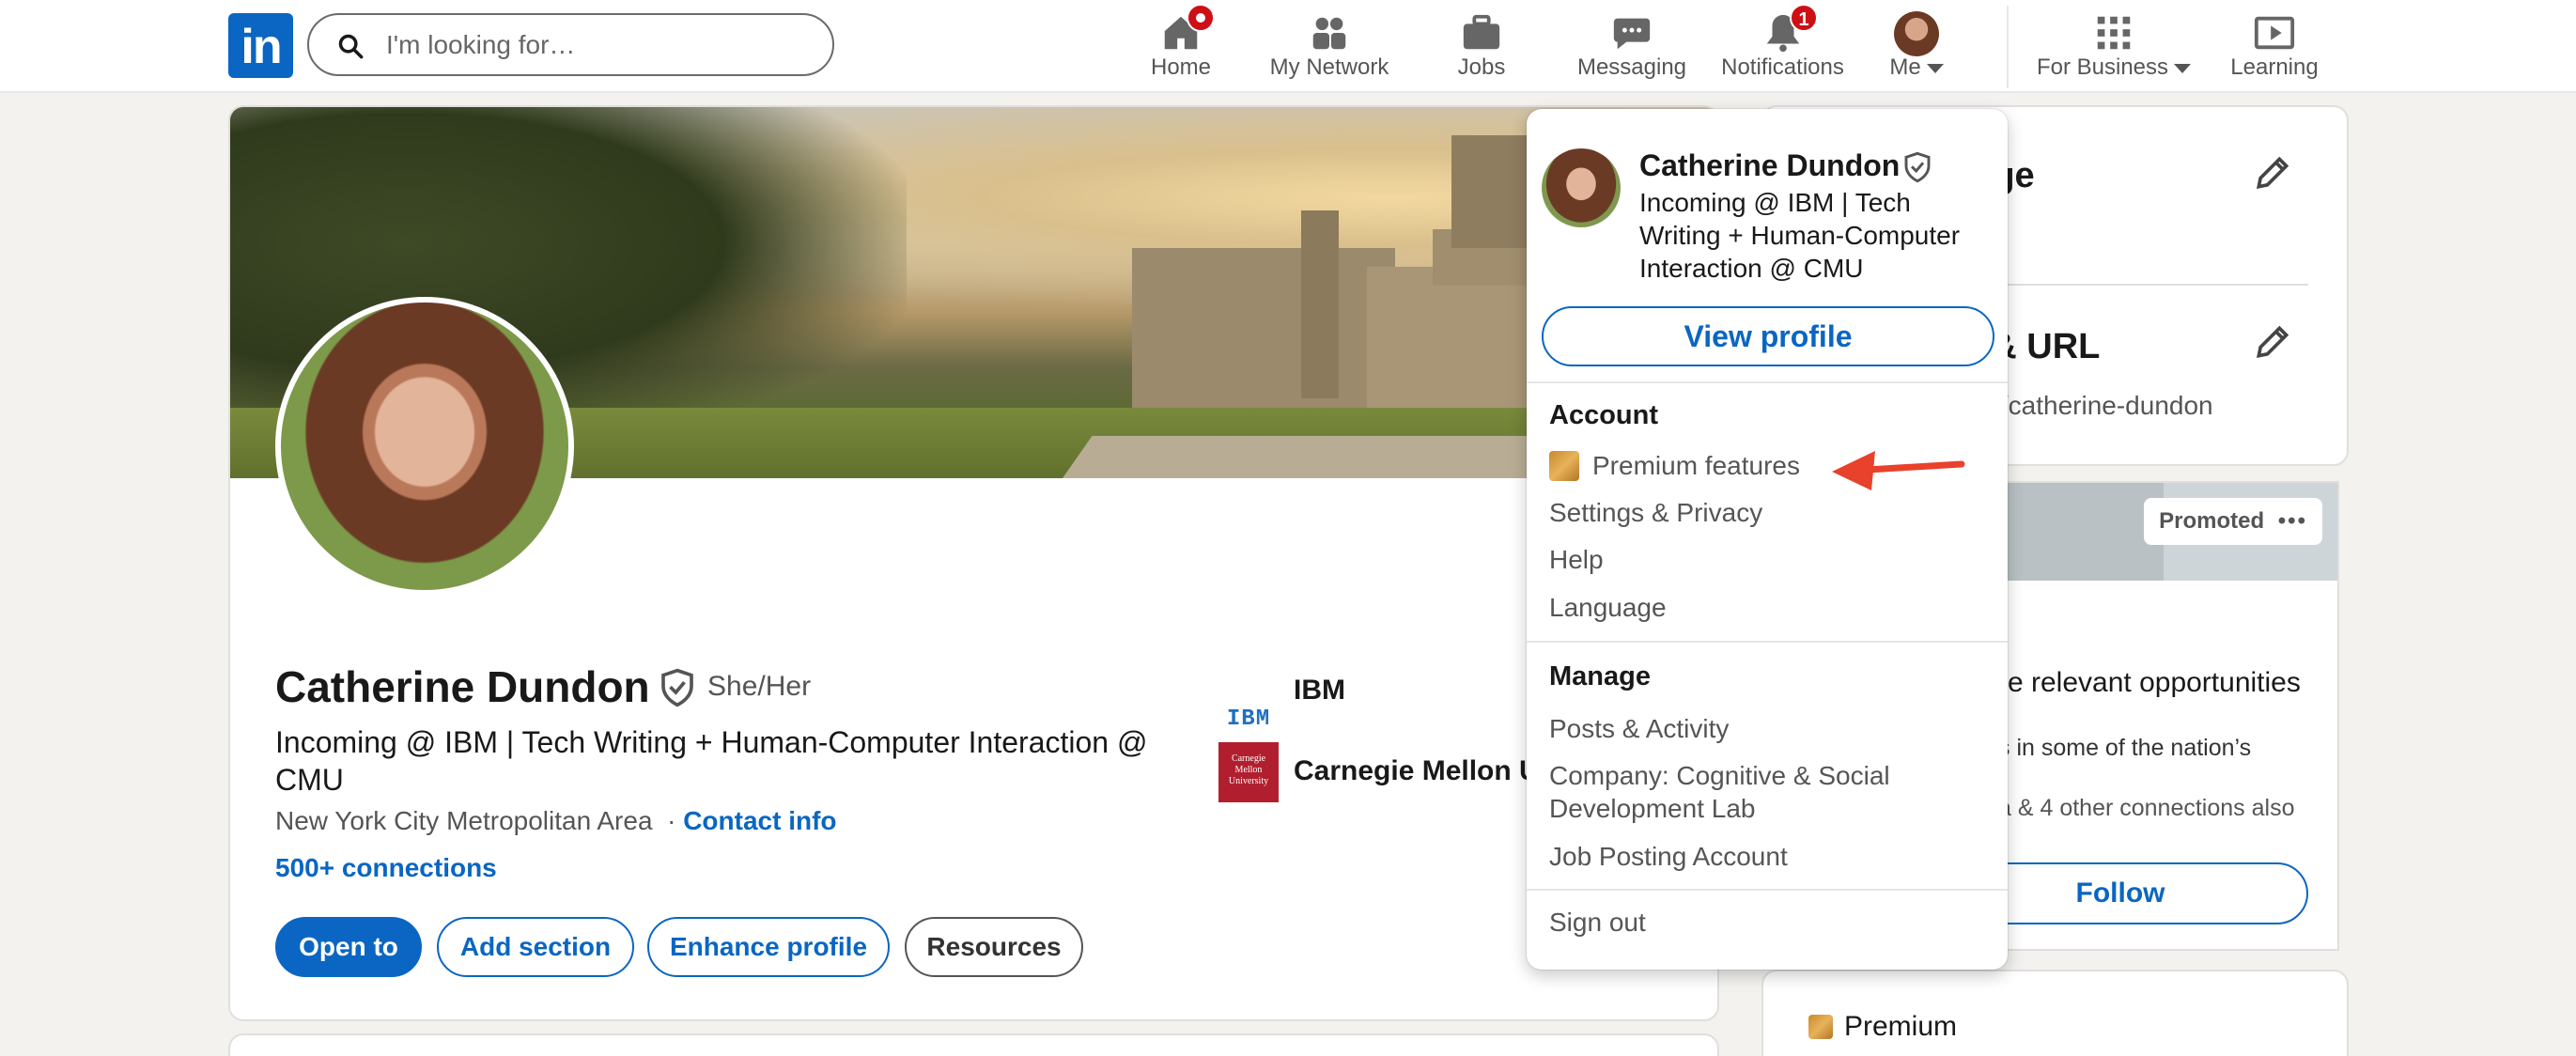 This screenshot has width=2576, height=1056. Describe the element at coordinates (768, 947) in the screenshot. I see `enhance-profile-button: Enhance profile` at that location.